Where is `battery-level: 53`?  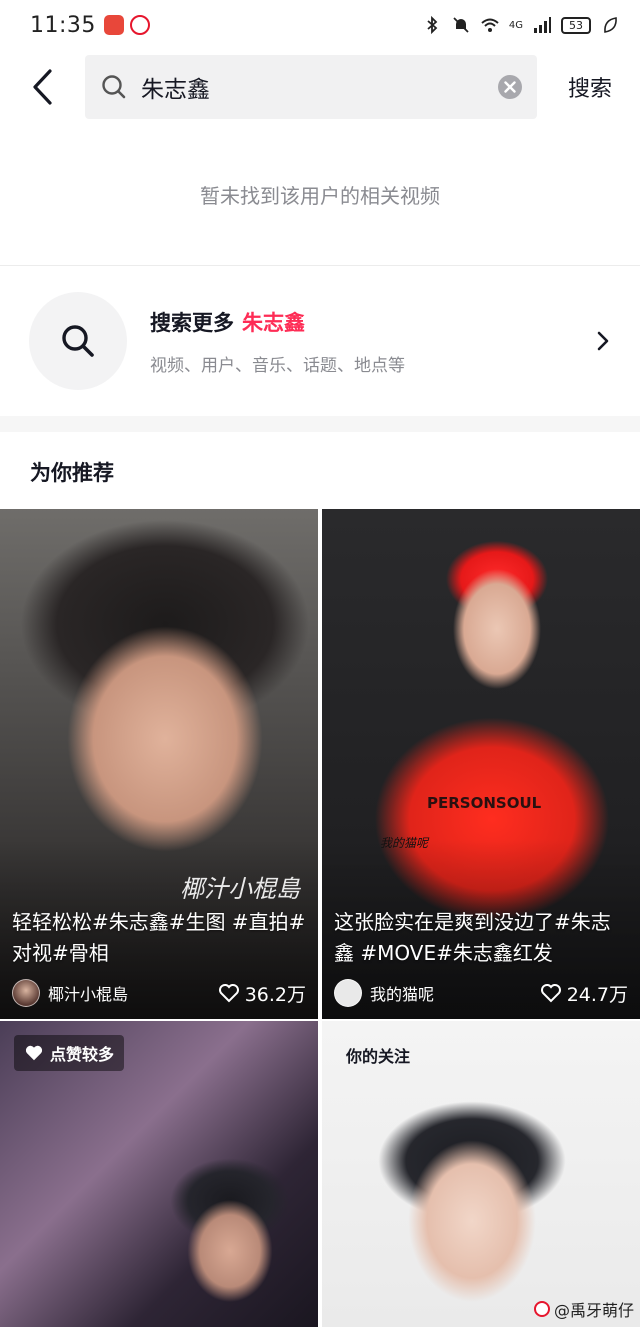
battery-level: 53 is located at coordinates (576, 25).